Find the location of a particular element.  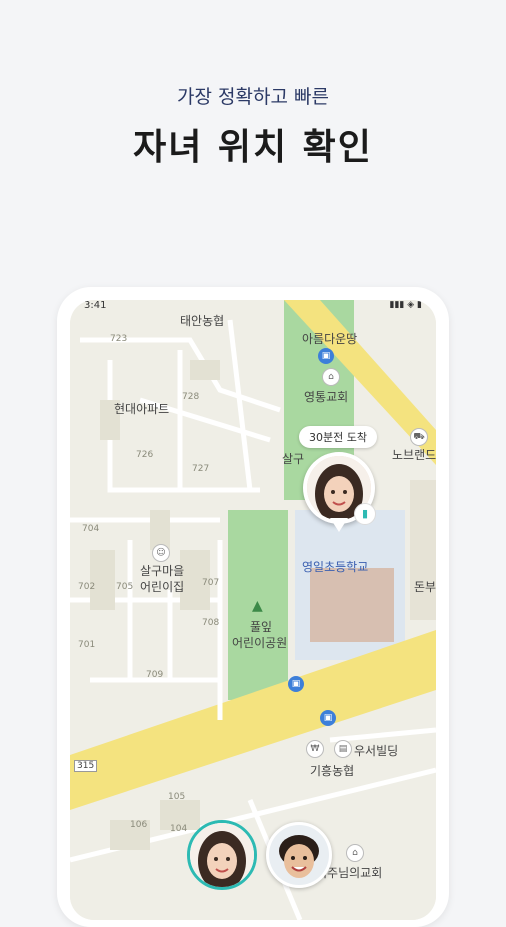

place-kinder2: 어린이집 is located at coordinates (162, 586).